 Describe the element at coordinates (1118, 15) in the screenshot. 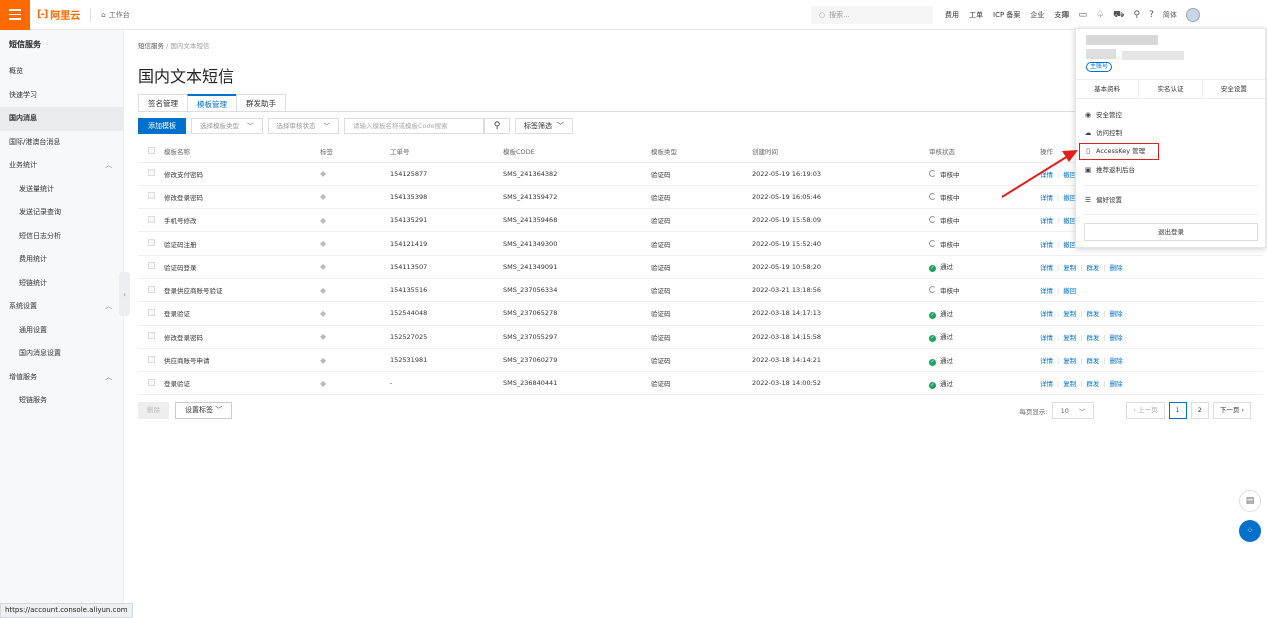

I see `cart-icon: ⛟` at that location.